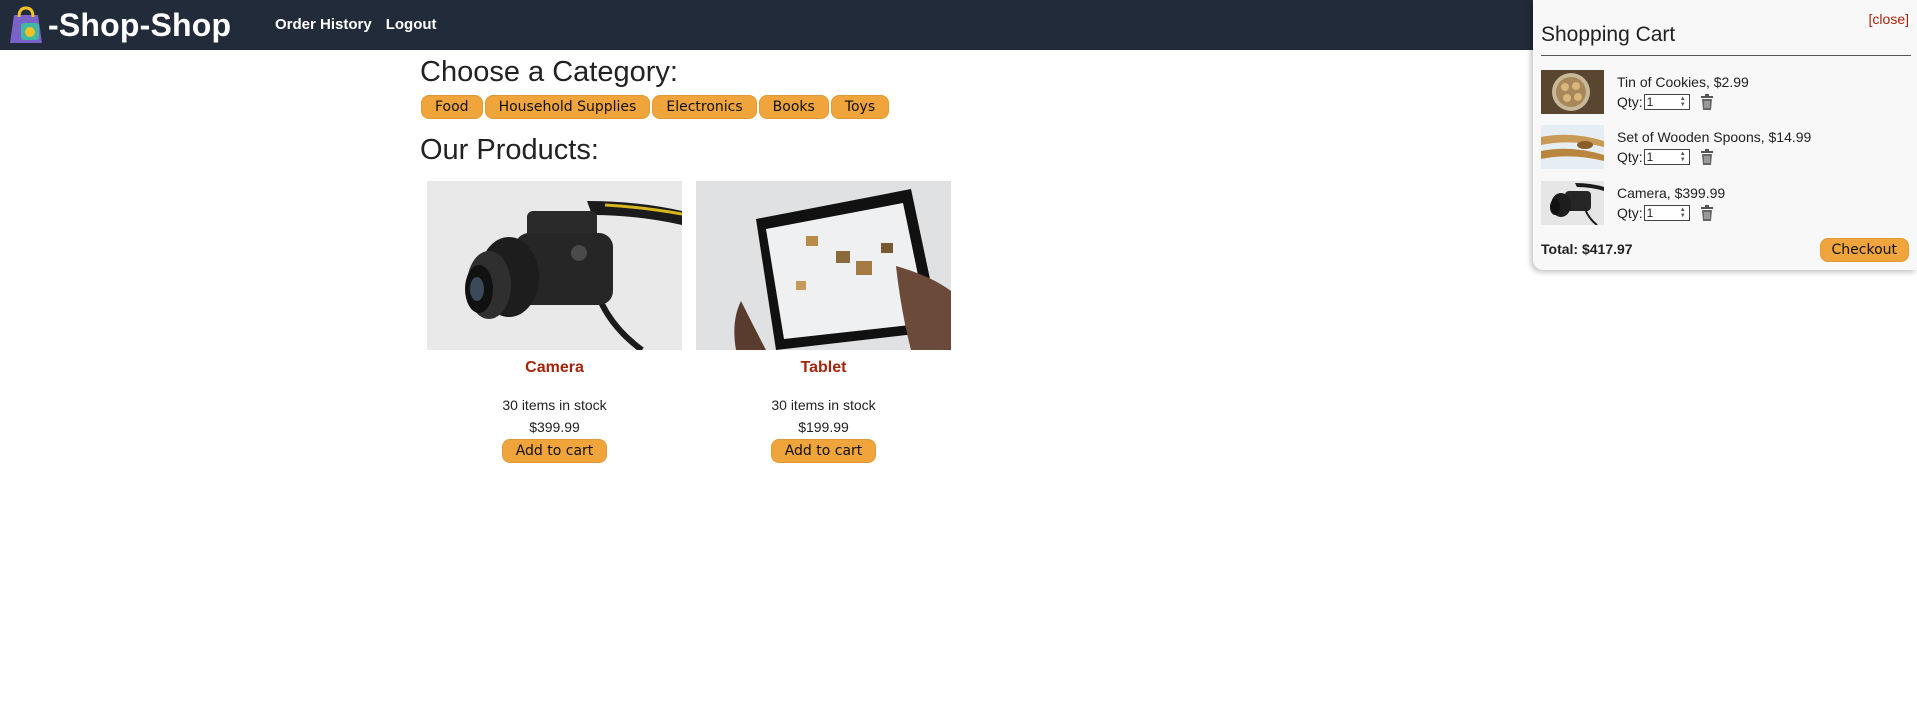 This screenshot has width=1917, height=713. Describe the element at coordinates (1864, 250) in the screenshot. I see `checkout-button: Checkout` at that location.